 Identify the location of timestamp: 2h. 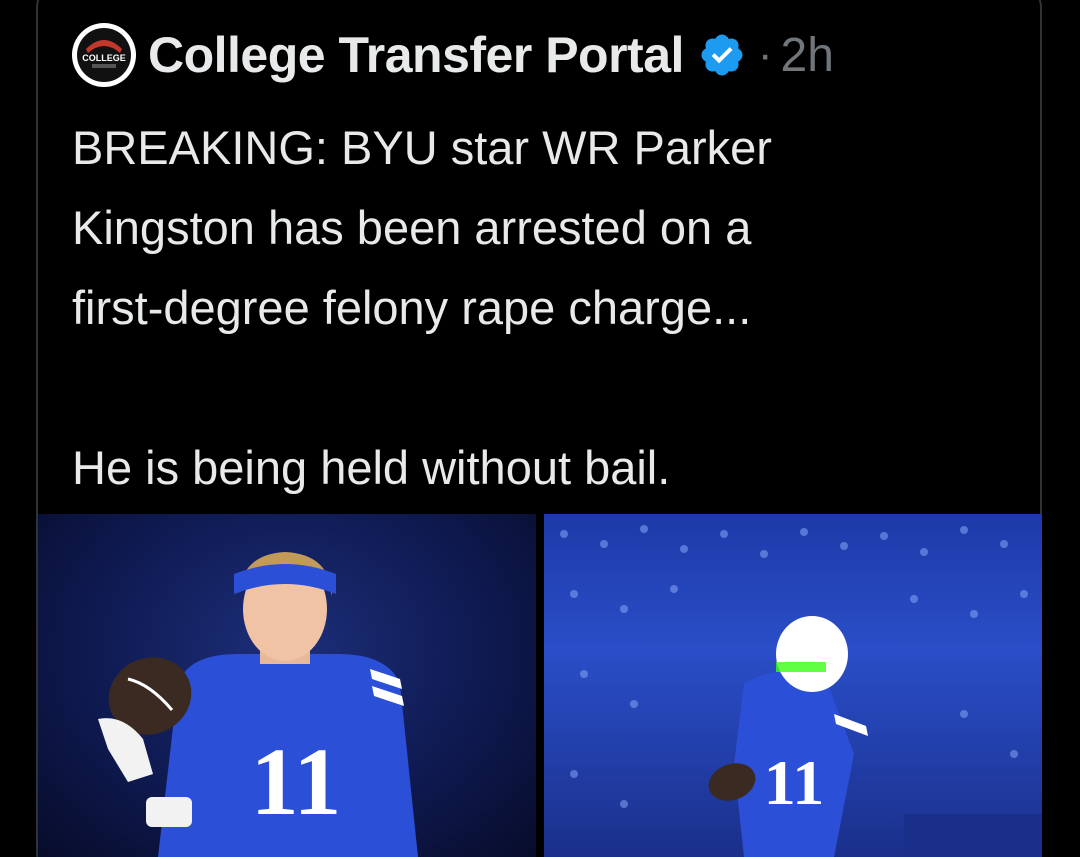
(807, 55).